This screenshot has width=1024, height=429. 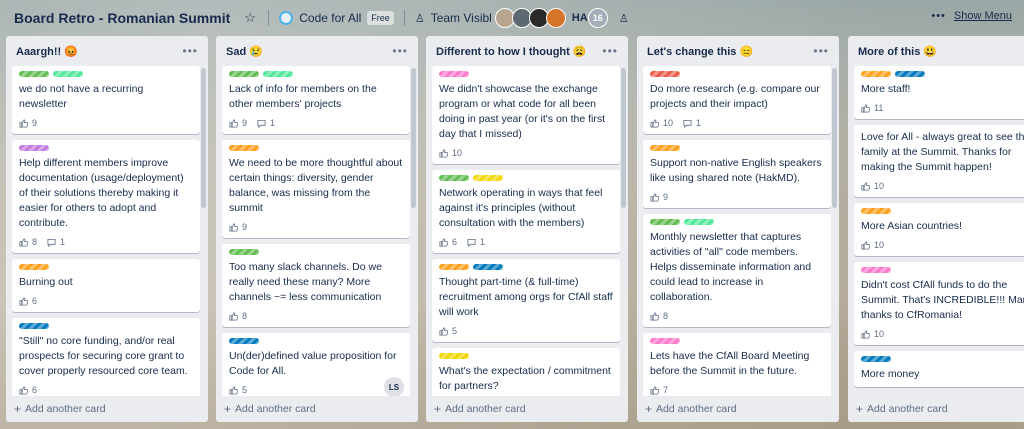 I want to click on vote-badge: 7, so click(x=659, y=390).